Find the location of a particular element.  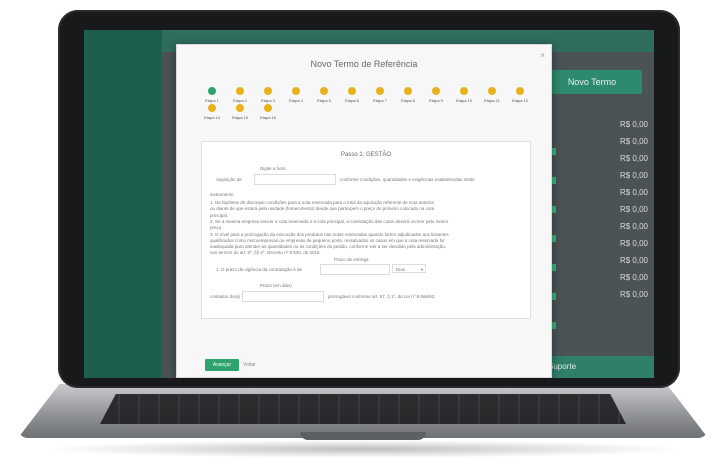

modal-title: Novo Termo de Referência is located at coordinates (364, 64).